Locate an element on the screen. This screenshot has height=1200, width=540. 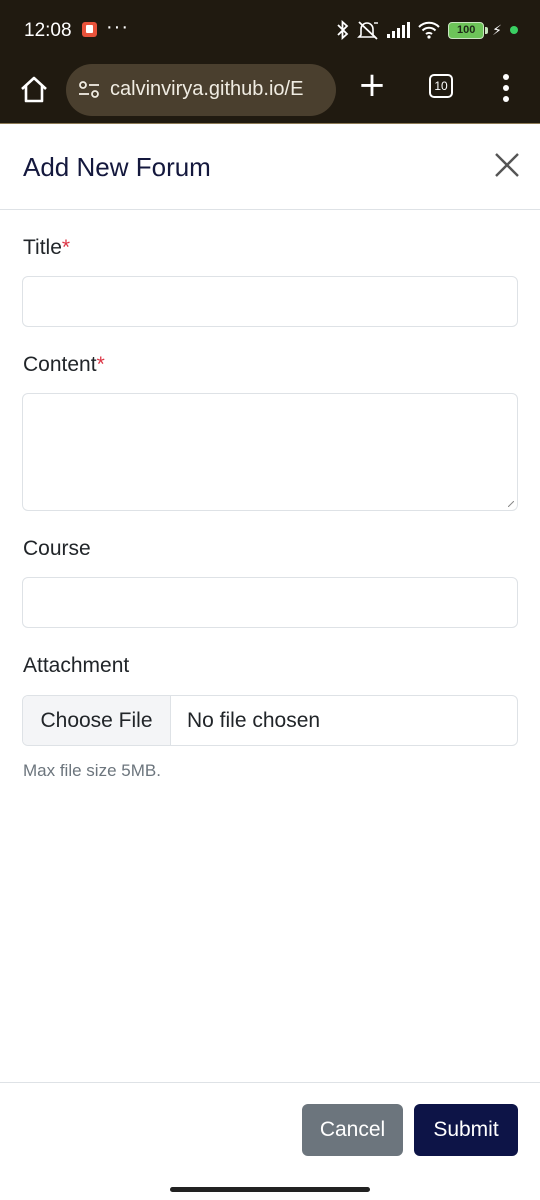
address-bar: calvinvirya.github.io/E is located at coordinates (201, 90).